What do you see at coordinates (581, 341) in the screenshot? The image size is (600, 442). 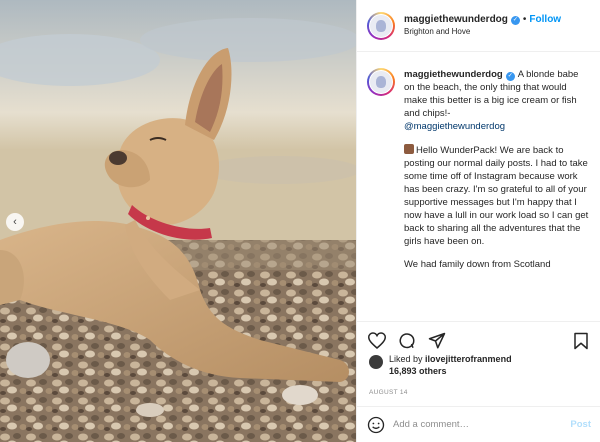 I see `bookmark-icon` at bounding box center [581, 341].